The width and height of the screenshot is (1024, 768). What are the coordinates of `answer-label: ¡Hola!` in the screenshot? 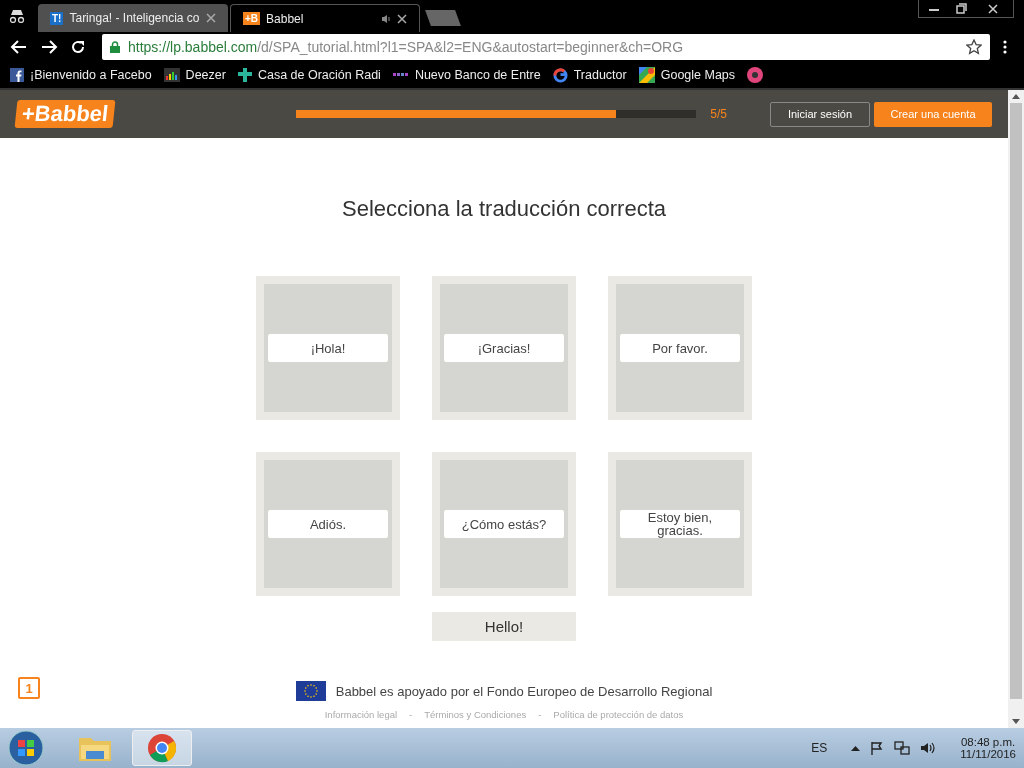 It's located at (328, 348).